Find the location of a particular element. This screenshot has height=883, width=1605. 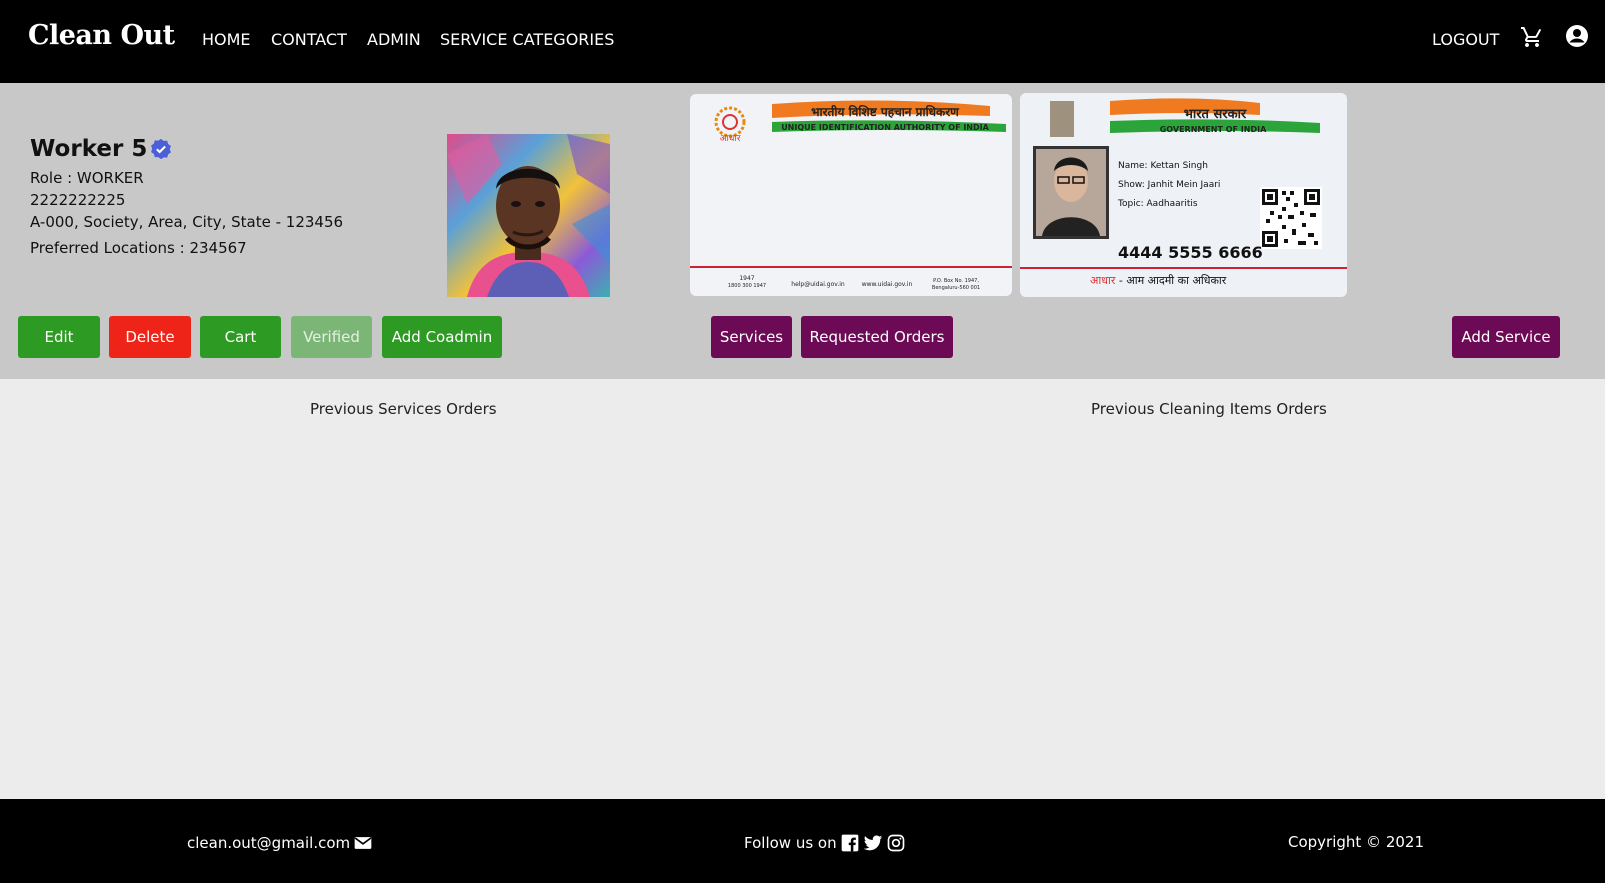

id-show: Show: Janhit Mein Jaari is located at coordinates (1169, 185).